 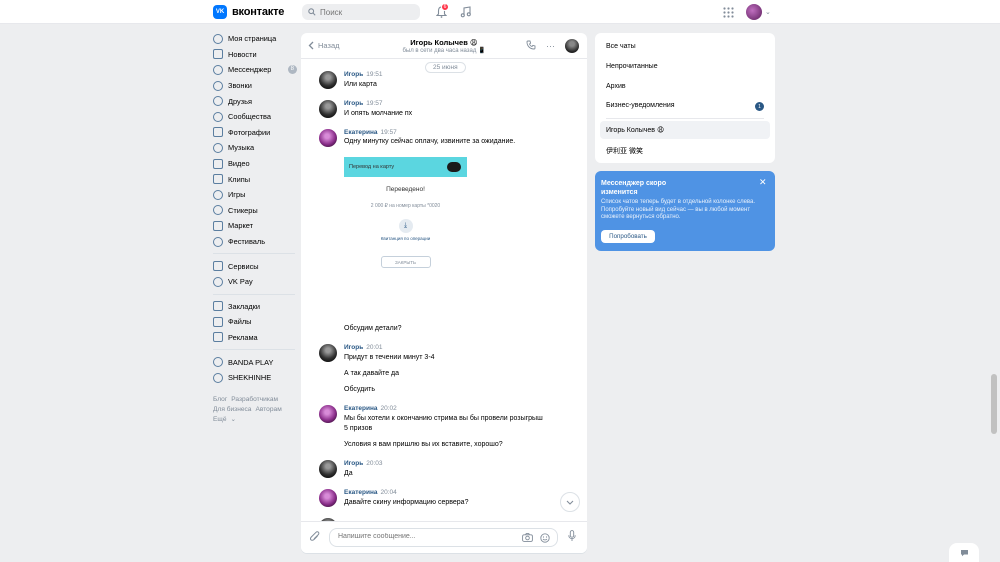 I want to click on music-icon, so click(x=218, y=147).